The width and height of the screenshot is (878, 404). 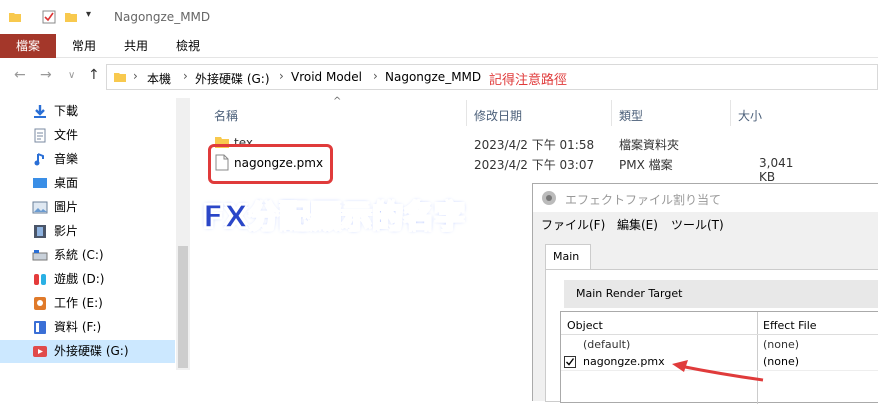 I want to click on desktop-icon, so click(x=40, y=183).